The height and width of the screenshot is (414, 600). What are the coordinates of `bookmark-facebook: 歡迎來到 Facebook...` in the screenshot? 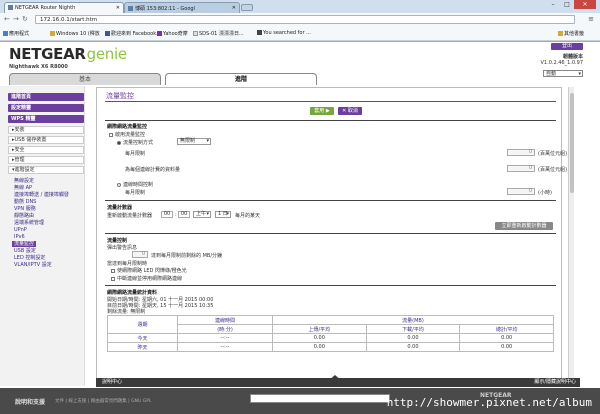 It's located at (133, 33).